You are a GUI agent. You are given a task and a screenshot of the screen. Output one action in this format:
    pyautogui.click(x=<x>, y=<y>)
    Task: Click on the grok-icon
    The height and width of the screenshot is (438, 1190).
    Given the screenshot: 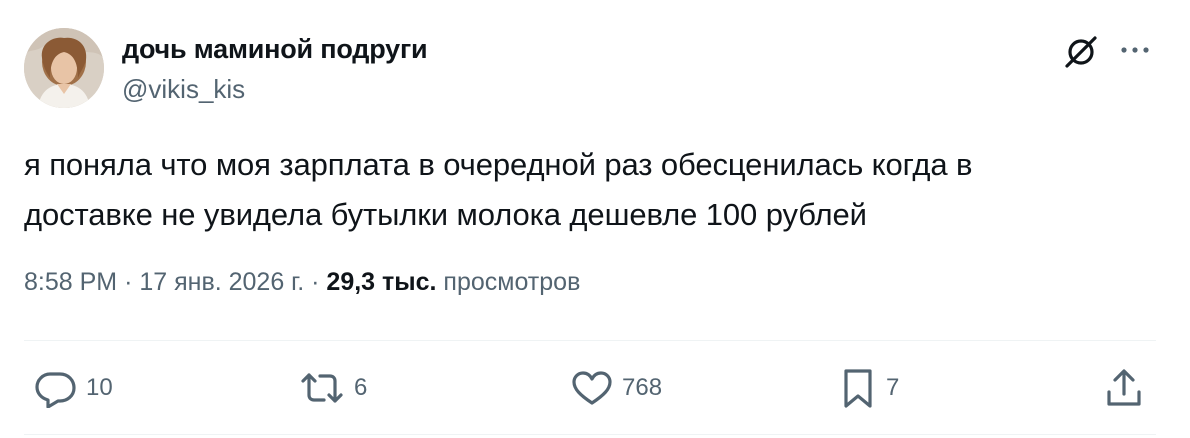 What is the action you would take?
    pyautogui.click(x=1082, y=50)
    